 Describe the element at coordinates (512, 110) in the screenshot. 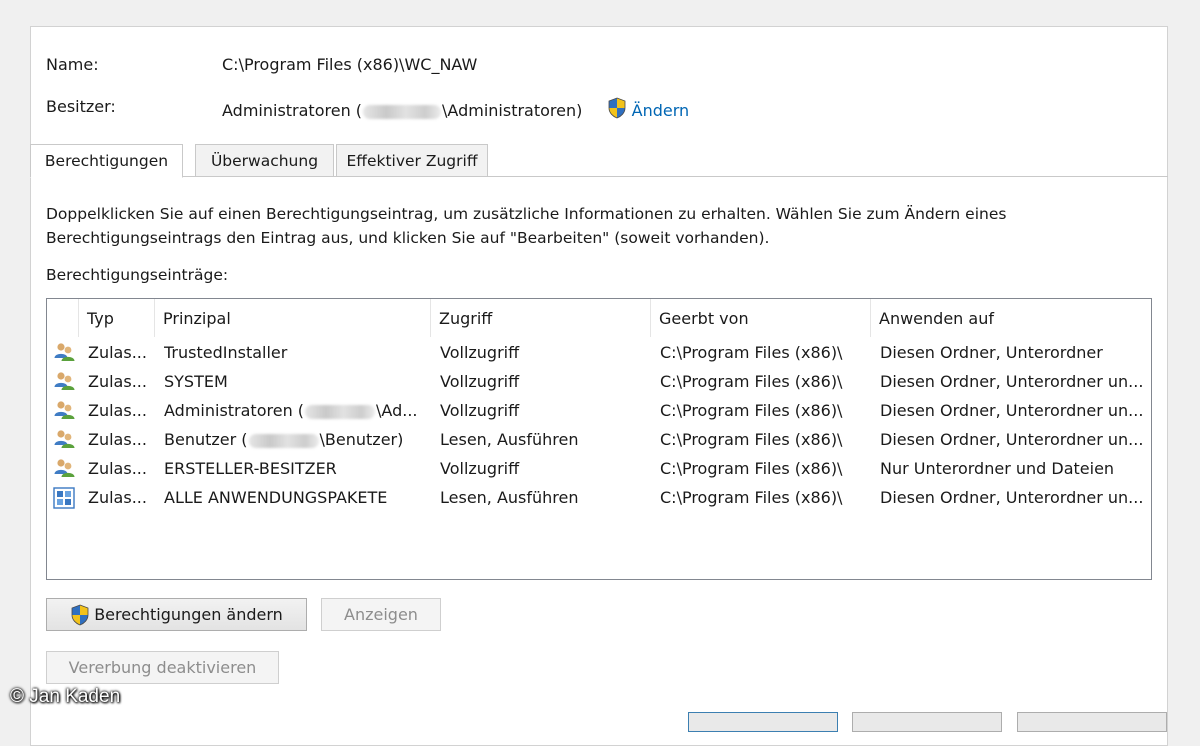

I see `owner-suffix: \Administratoren)` at that location.